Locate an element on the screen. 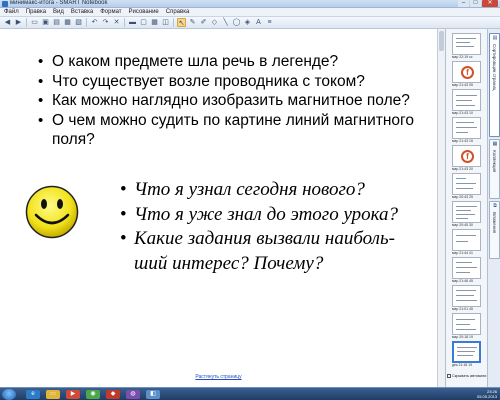 The width and height of the screenshot is (500, 400). chrome-icon: ◉ is located at coordinates (93, 394).